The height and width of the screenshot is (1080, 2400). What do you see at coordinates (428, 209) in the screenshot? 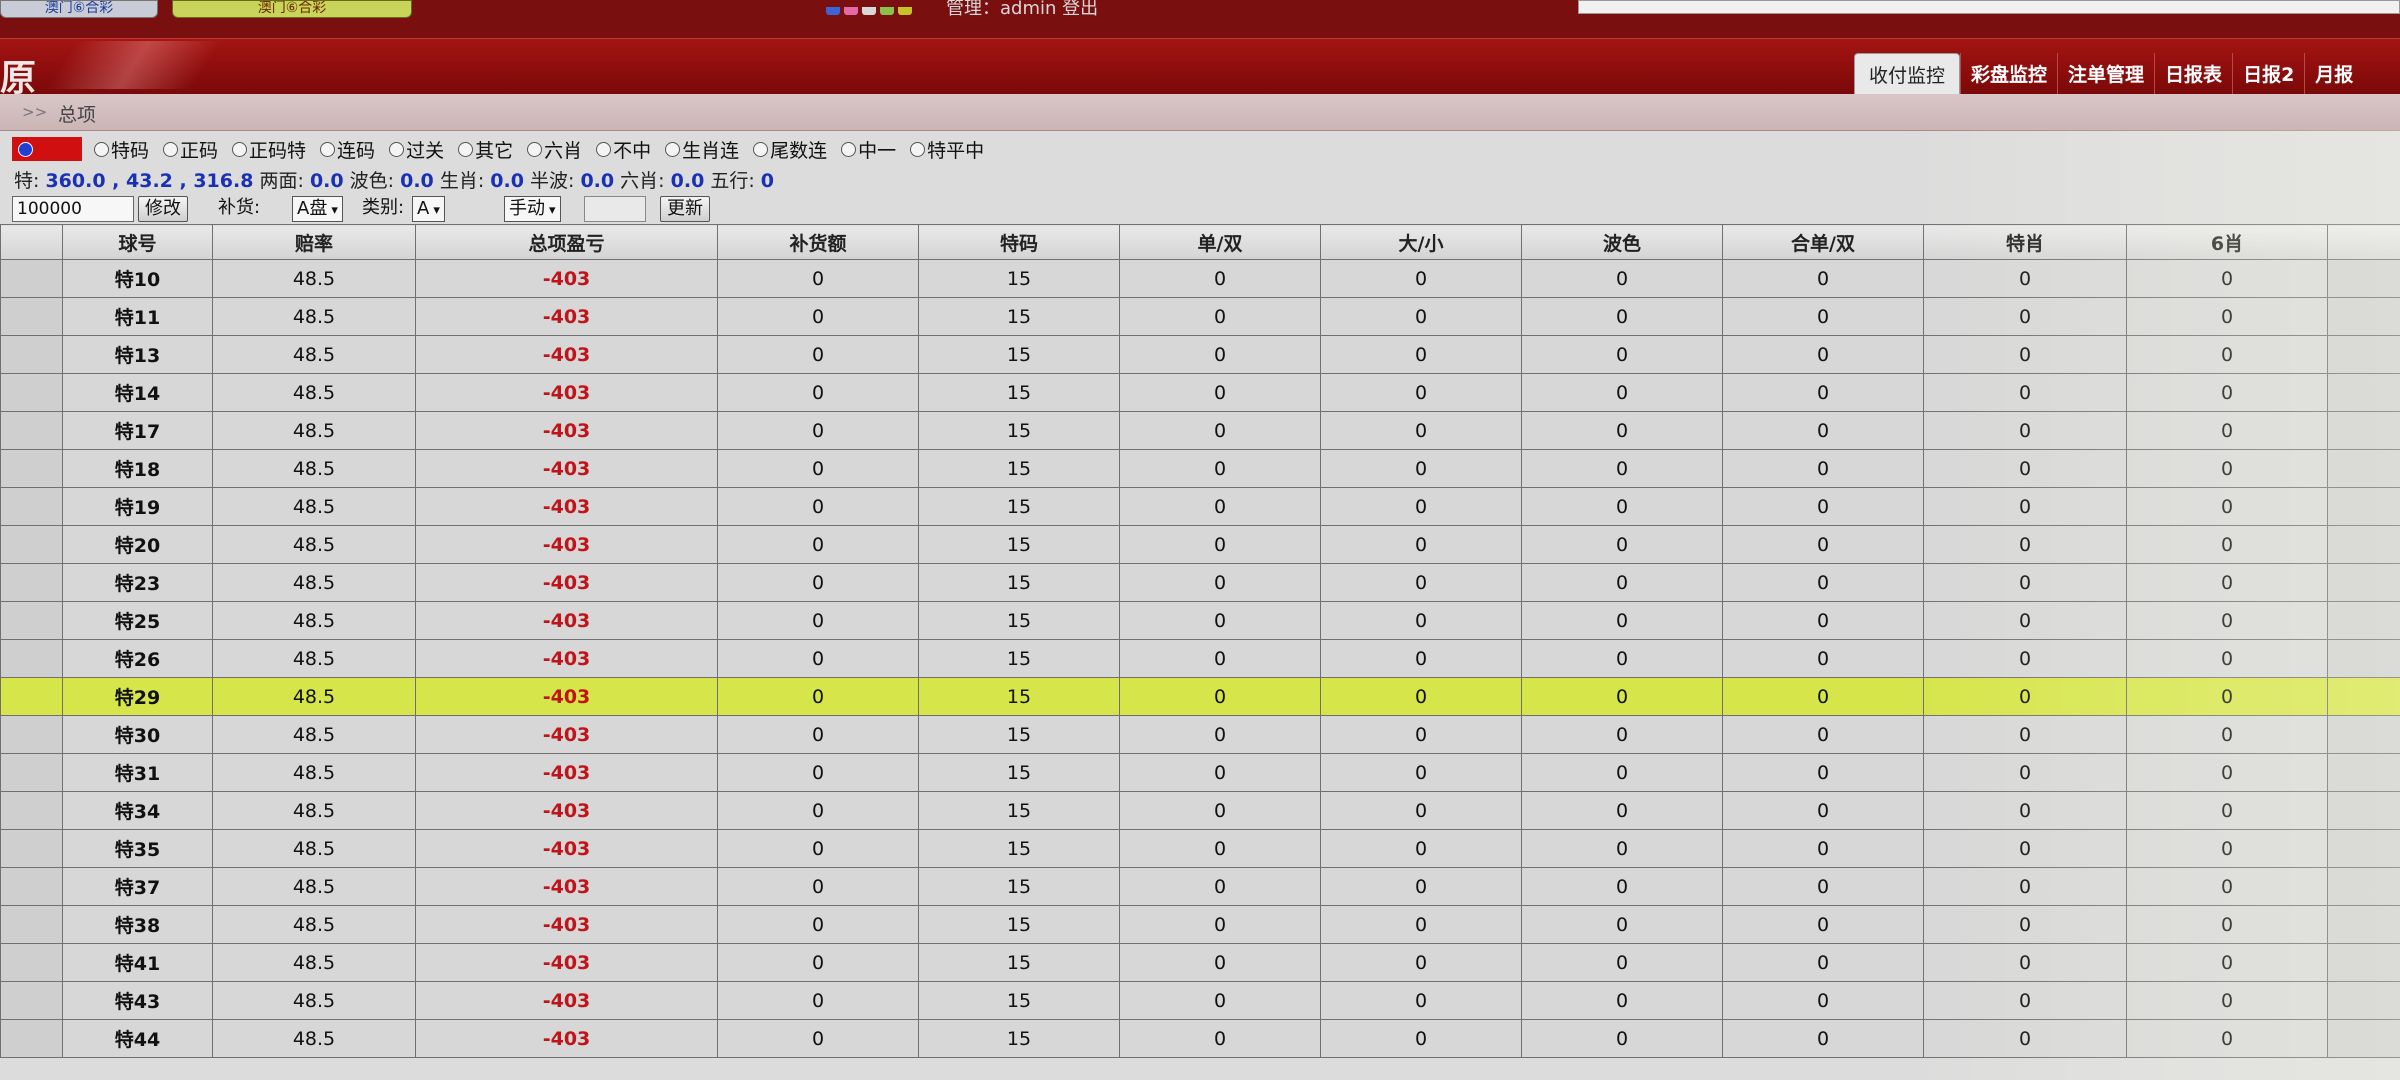
I see `type-select: A ▾` at bounding box center [428, 209].